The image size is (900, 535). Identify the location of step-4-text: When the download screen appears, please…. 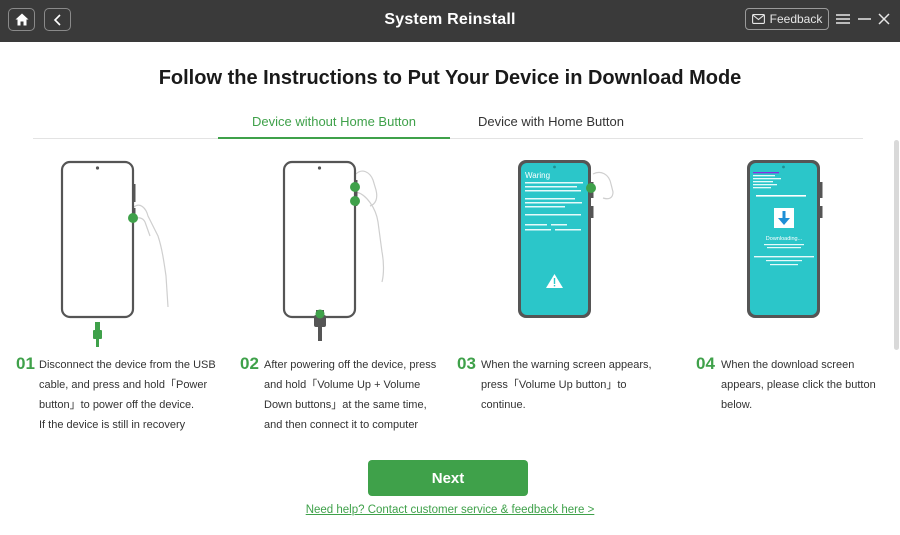
(798, 385).